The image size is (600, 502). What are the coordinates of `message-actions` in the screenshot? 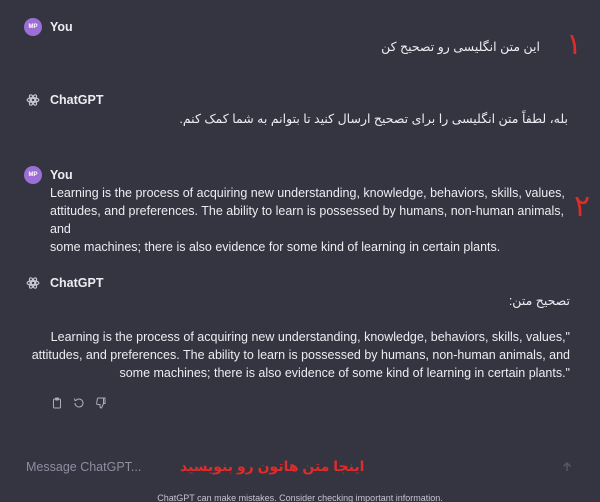 It's located at (78, 402).